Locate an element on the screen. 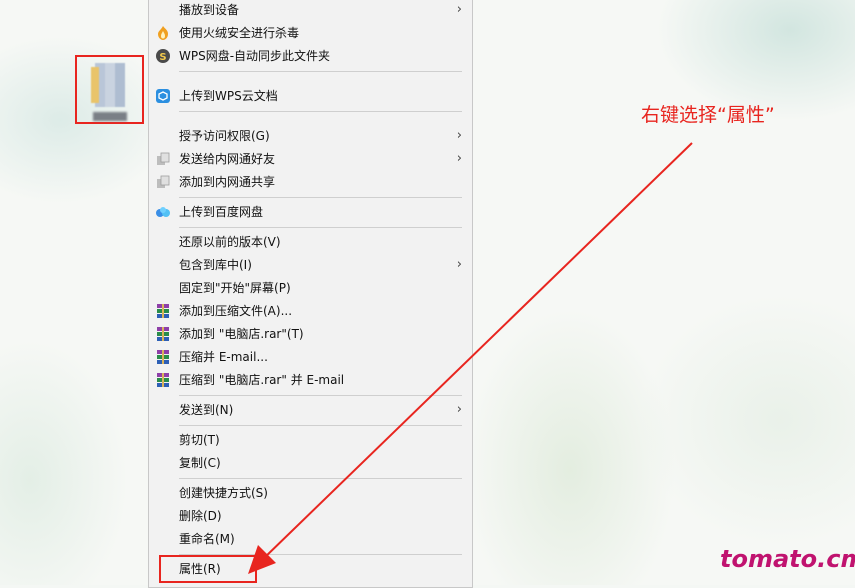 The width and height of the screenshot is (855, 588). watermark-text: tomato.cm is located at coordinates (787, 559).